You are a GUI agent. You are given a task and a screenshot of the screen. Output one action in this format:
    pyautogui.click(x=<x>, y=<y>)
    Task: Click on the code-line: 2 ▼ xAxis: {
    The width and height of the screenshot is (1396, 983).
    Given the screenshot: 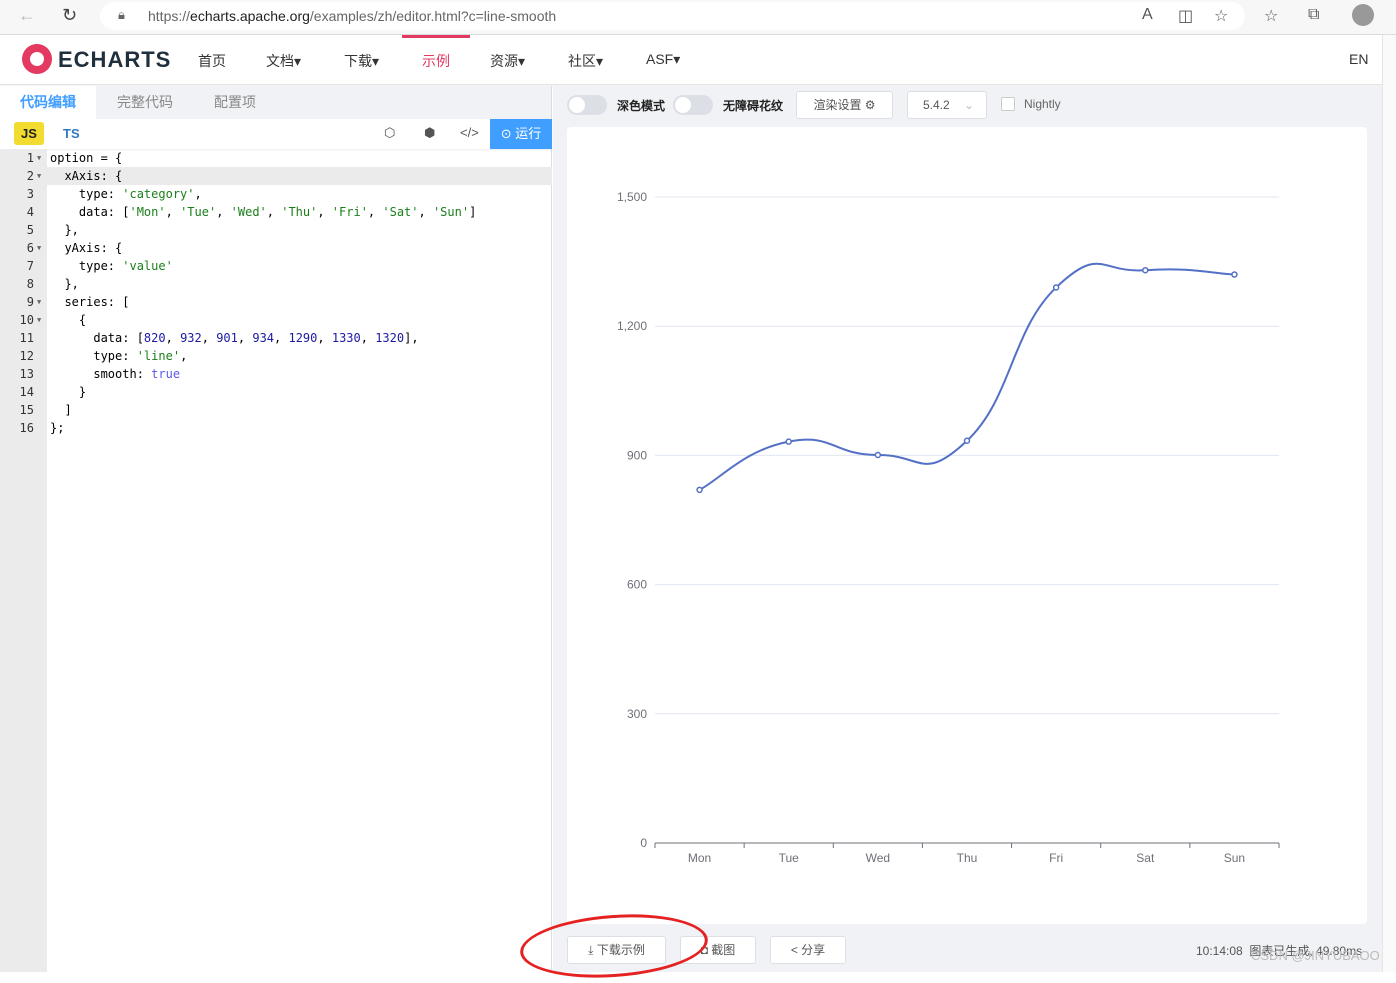 What is the action you would take?
    pyautogui.click(x=276, y=176)
    